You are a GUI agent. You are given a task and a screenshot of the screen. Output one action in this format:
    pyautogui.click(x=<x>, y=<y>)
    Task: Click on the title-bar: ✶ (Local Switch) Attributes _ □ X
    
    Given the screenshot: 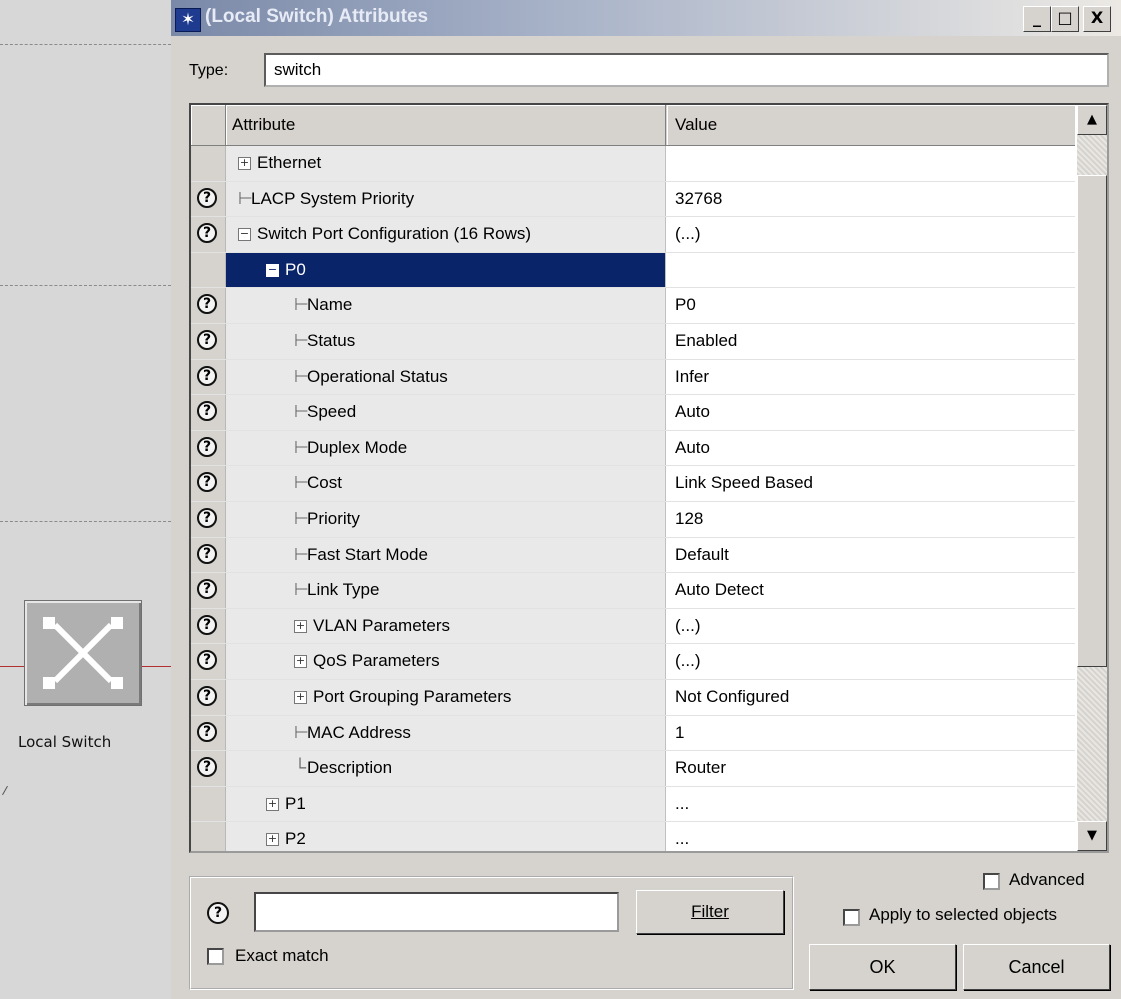 What is the action you would take?
    pyautogui.click(x=646, y=18)
    